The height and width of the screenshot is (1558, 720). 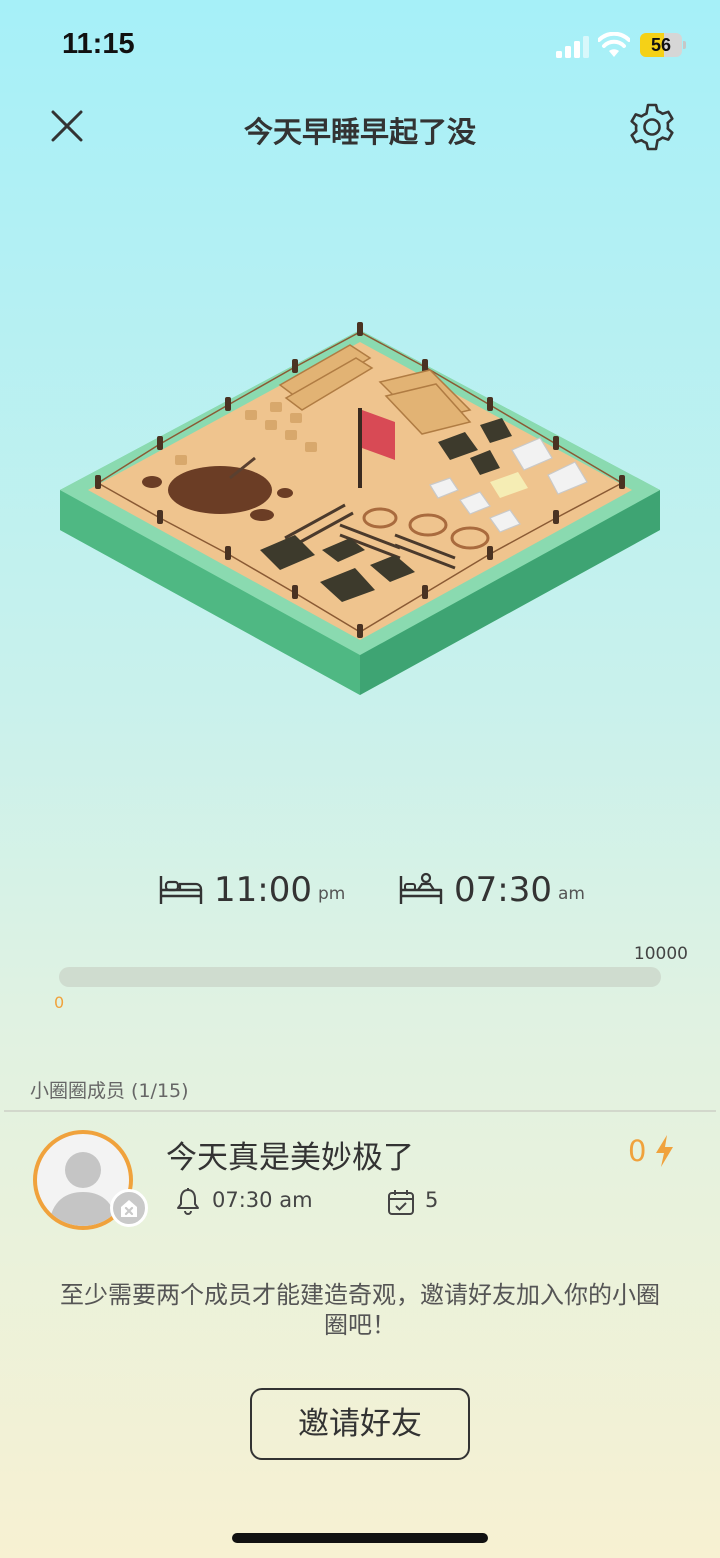 I want to click on progress-bar, so click(x=360, y=977).